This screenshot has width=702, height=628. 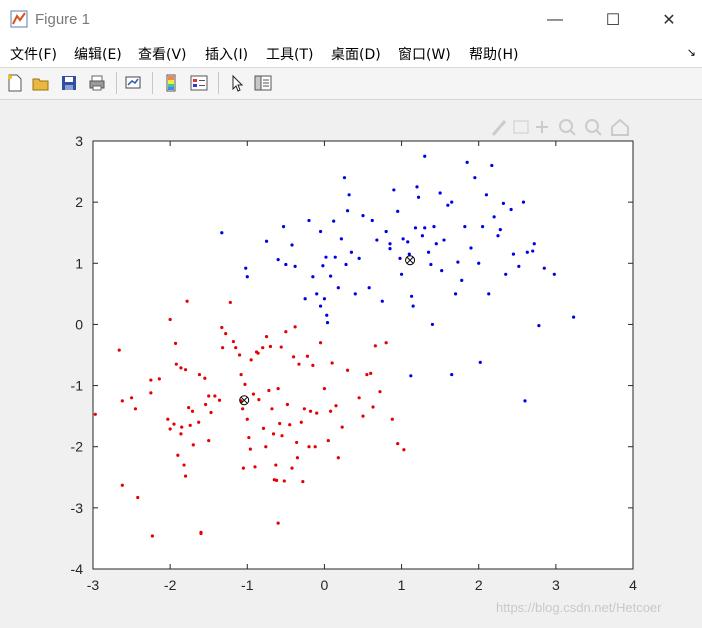 What do you see at coordinates (593, 127) in the screenshot?
I see `zoom-out-icon` at bounding box center [593, 127].